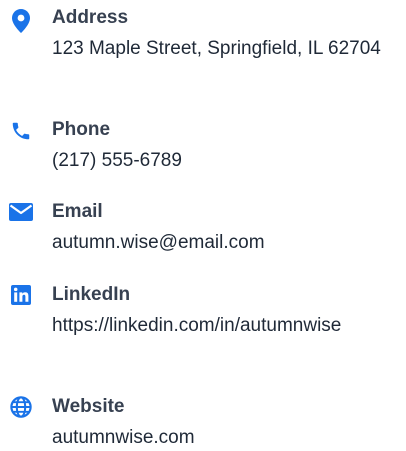 The width and height of the screenshot is (406, 451). I want to click on email-text: Email autumn.wise@email.com, so click(222, 228).